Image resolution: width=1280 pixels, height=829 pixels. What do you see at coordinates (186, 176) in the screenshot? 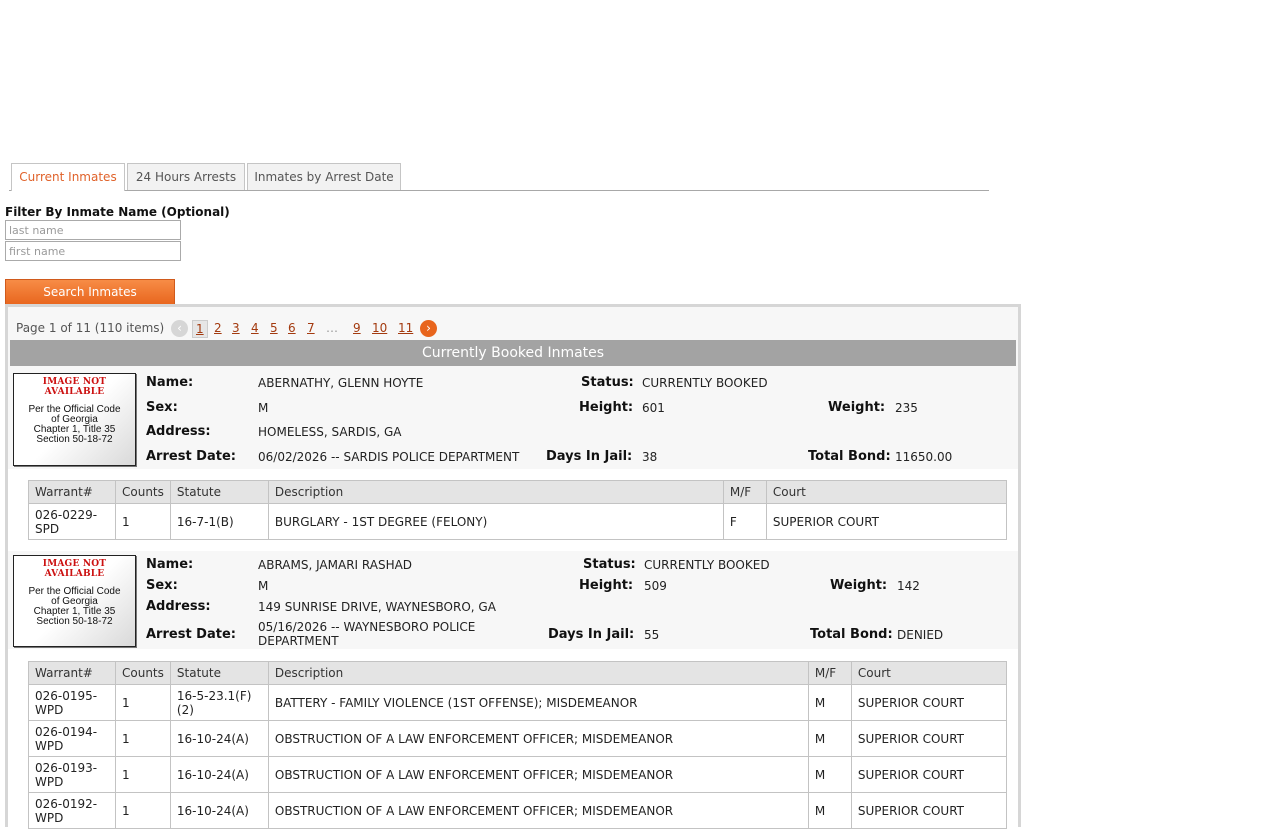
I see `tab-24-hours-arrests: 24 Hours Arrests` at bounding box center [186, 176].